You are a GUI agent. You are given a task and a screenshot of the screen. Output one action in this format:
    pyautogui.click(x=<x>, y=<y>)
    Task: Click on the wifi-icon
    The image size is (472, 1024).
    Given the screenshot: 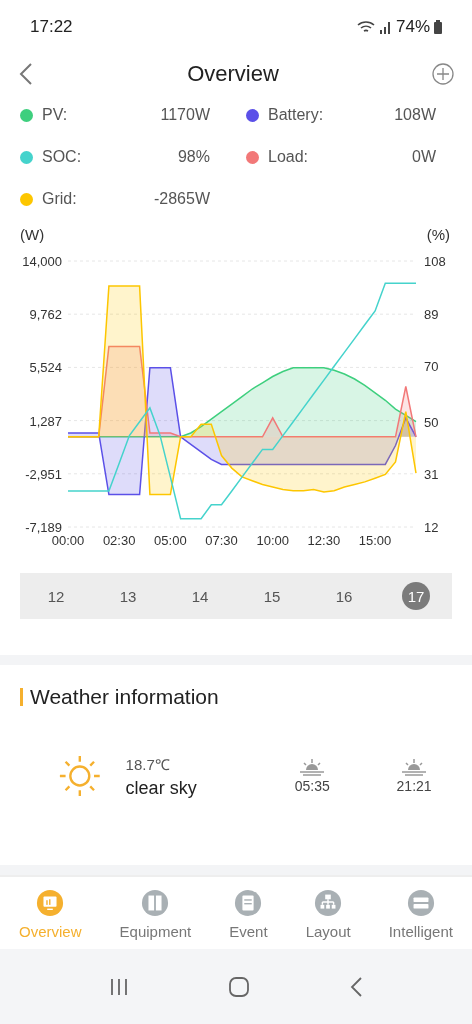 What is the action you would take?
    pyautogui.click(x=365, y=27)
    